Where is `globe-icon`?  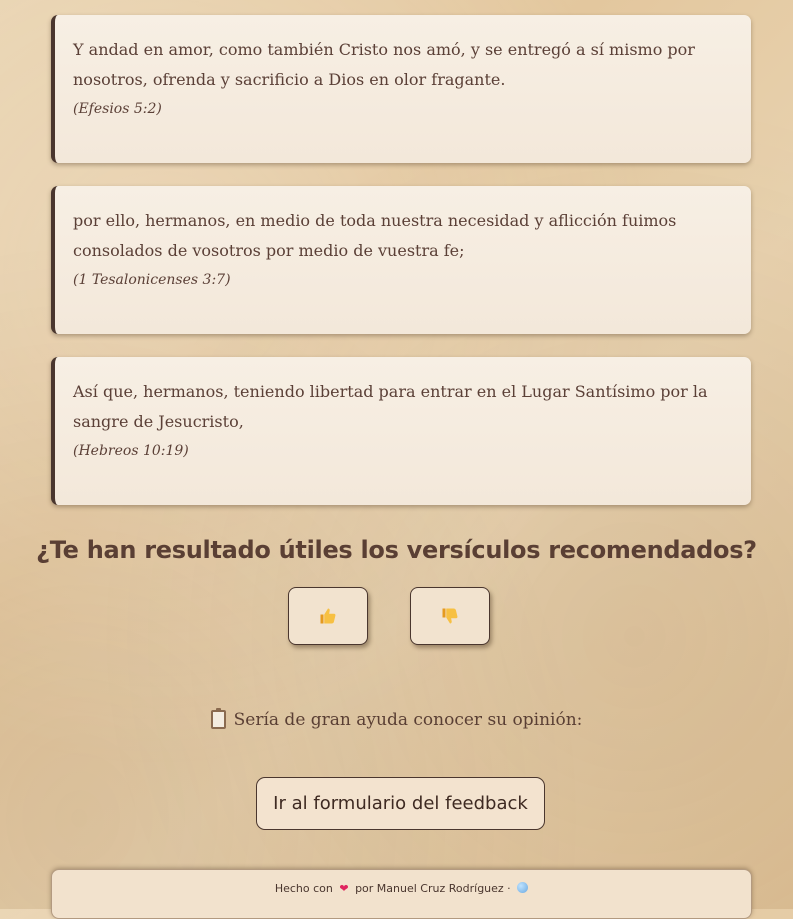
globe-icon is located at coordinates (523, 887).